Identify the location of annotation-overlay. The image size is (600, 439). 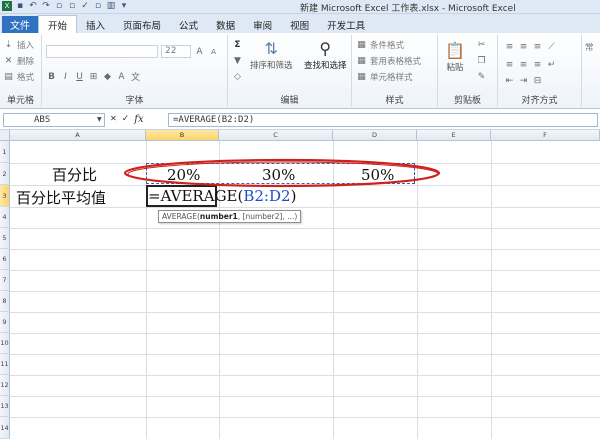
(282, 173).